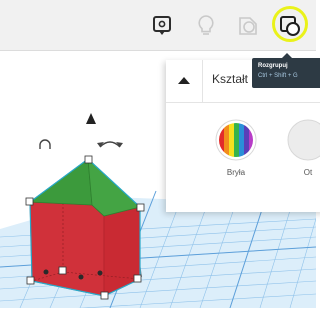  What do you see at coordinates (60, 182) in the screenshot?
I see `shape-roof-left` at bounding box center [60, 182].